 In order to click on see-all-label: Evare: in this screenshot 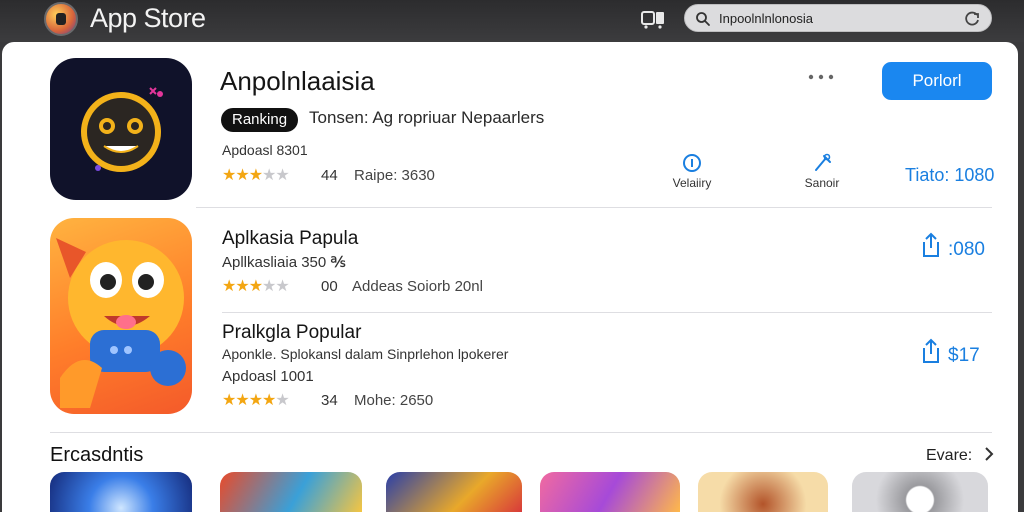, I will do `click(949, 455)`.